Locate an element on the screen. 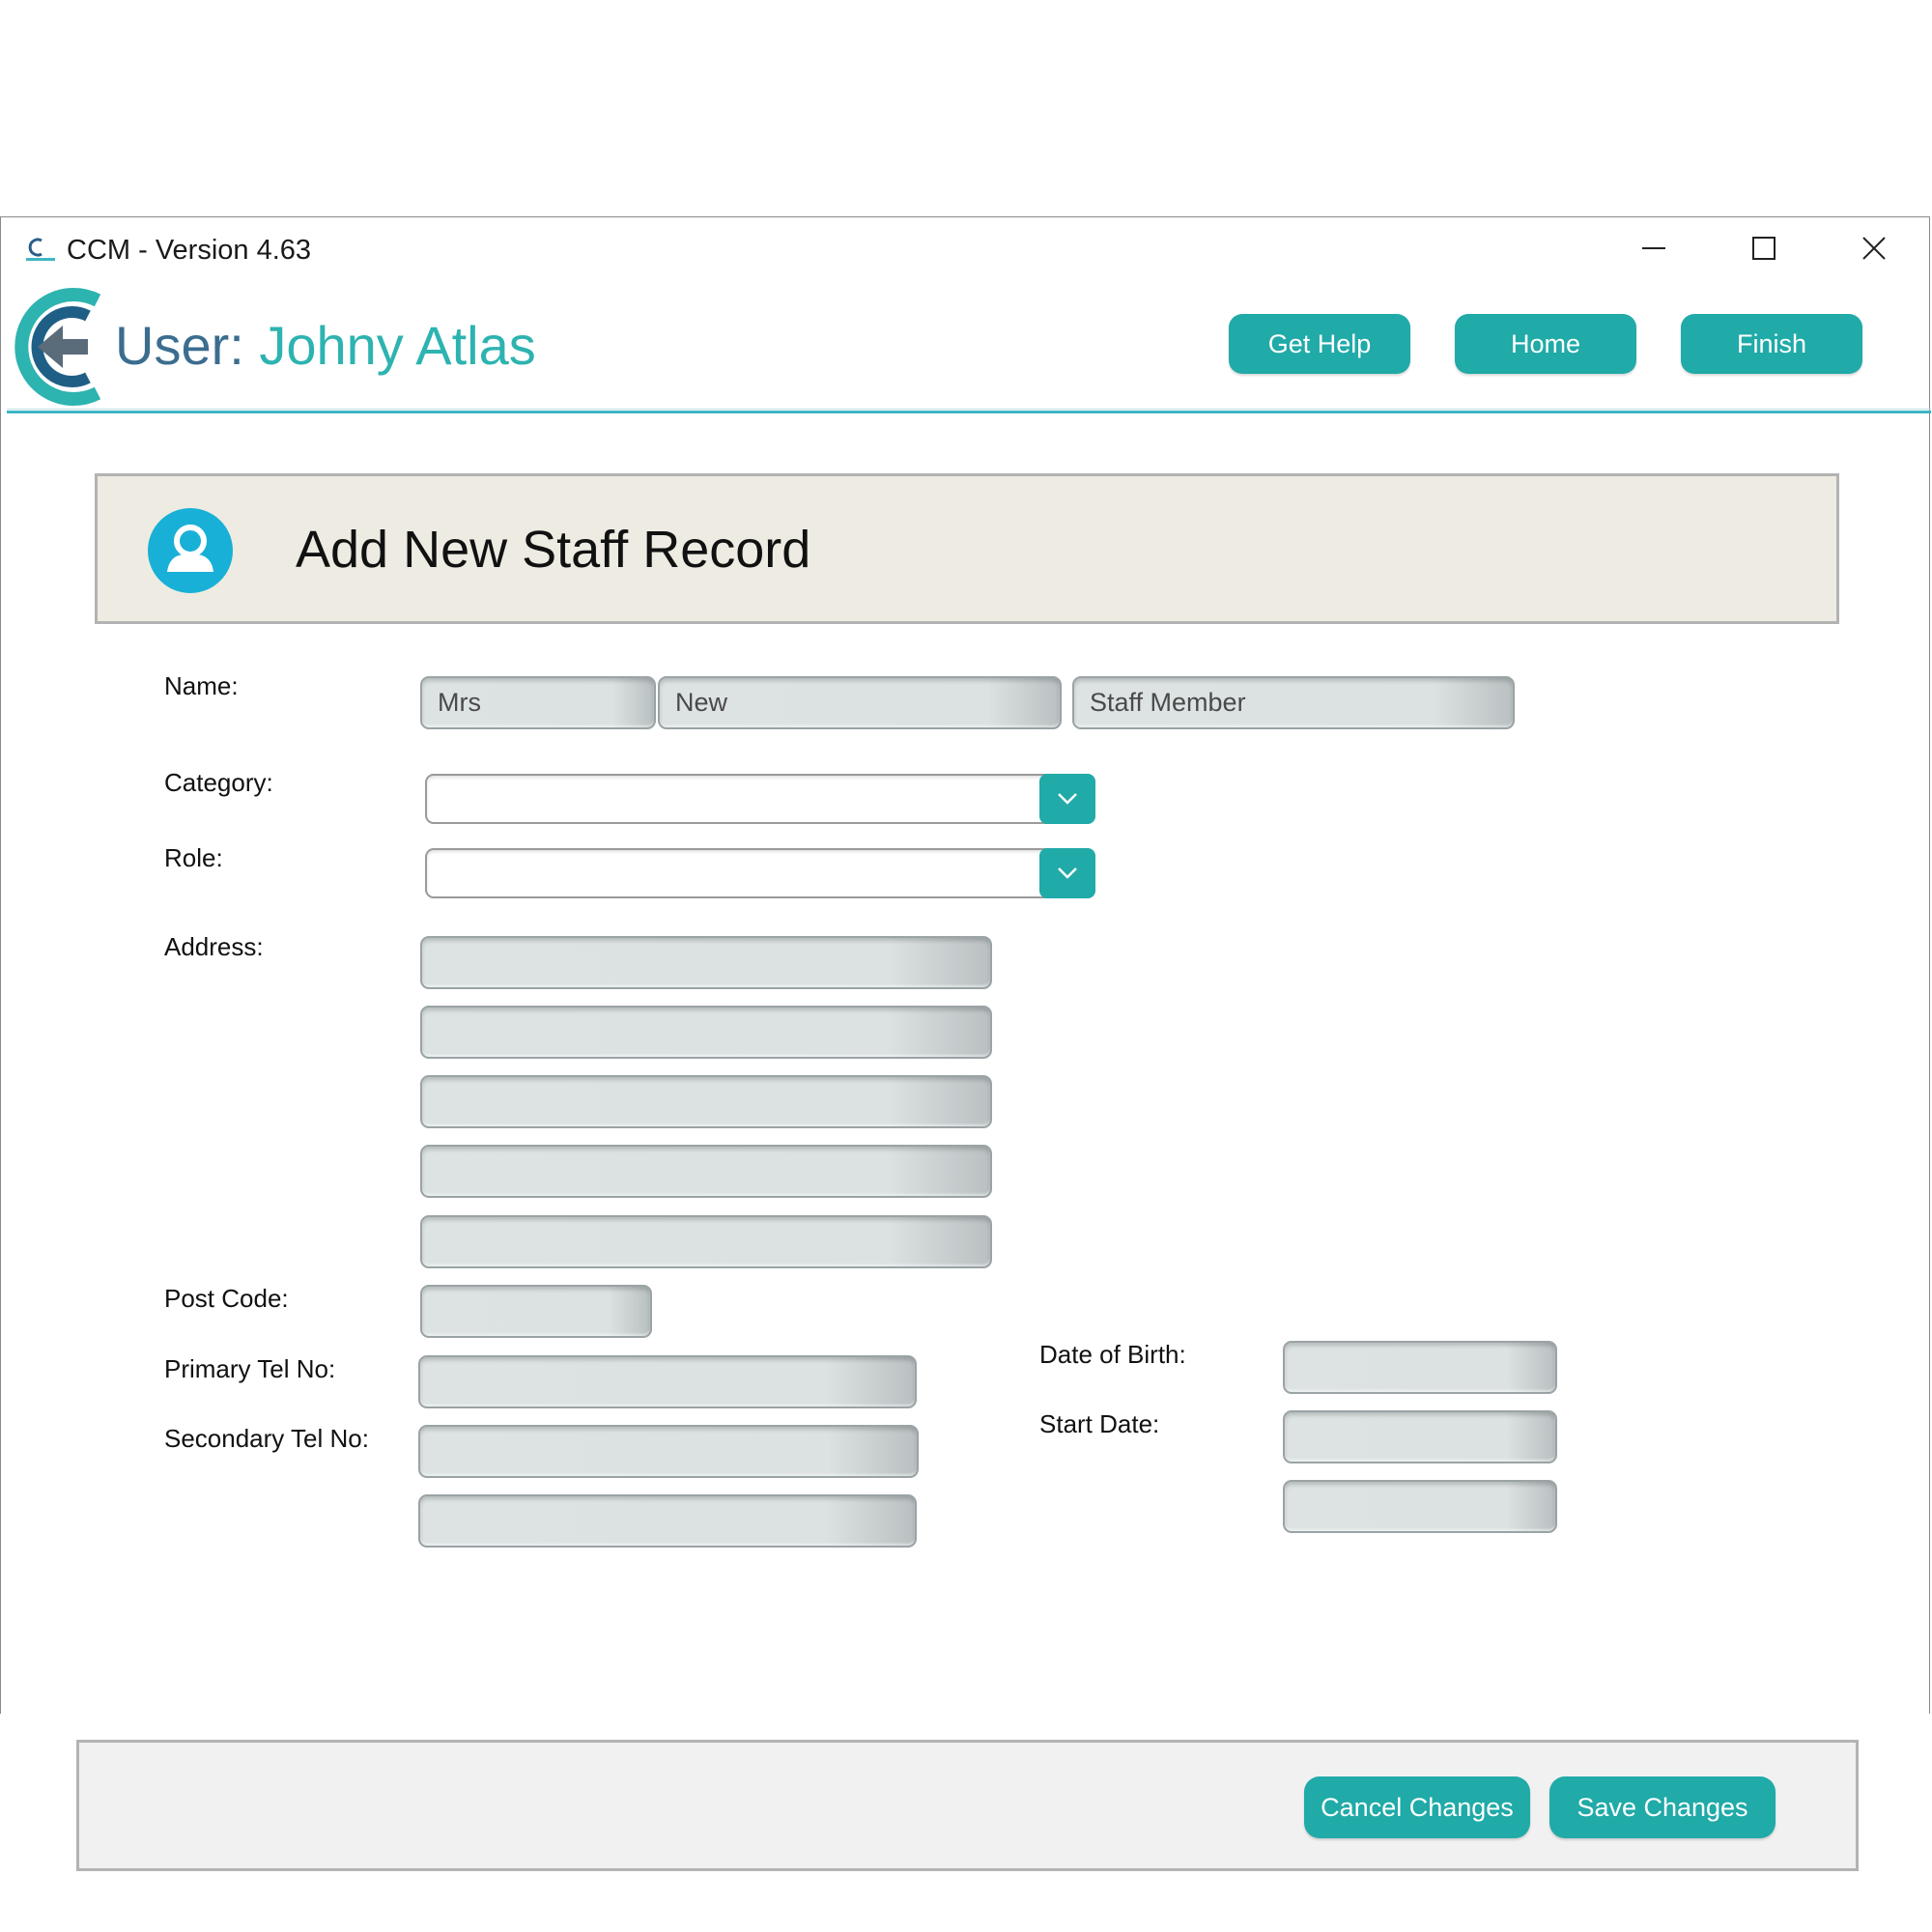 This screenshot has width=1932, height=1932. user-name: Johny Atlas is located at coordinates (397, 345).